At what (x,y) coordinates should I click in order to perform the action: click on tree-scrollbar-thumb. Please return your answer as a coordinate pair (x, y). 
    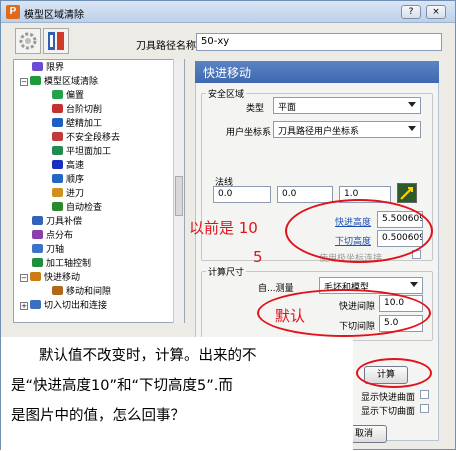
    Looking at the image, I should click on (179, 196).